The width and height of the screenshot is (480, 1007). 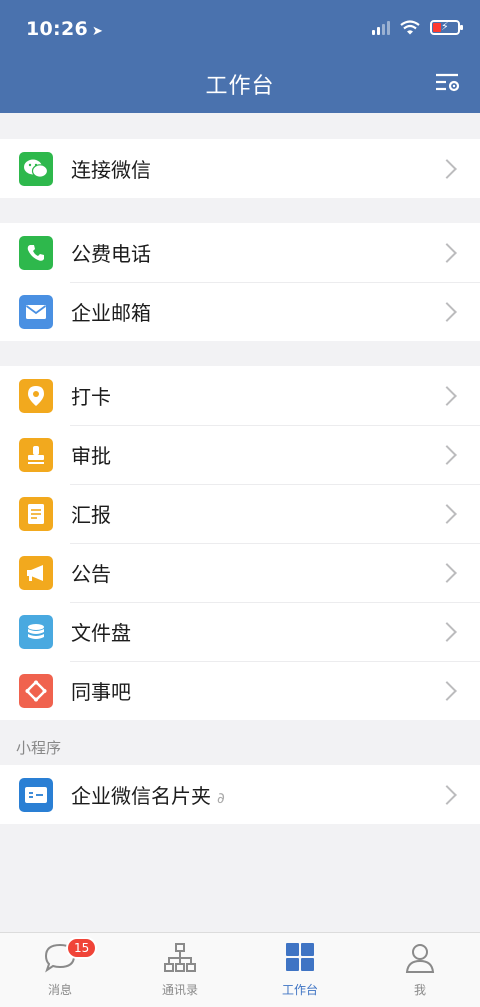 What do you see at coordinates (381, 27) in the screenshot?
I see `signal-icon` at bounding box center [381, 27].